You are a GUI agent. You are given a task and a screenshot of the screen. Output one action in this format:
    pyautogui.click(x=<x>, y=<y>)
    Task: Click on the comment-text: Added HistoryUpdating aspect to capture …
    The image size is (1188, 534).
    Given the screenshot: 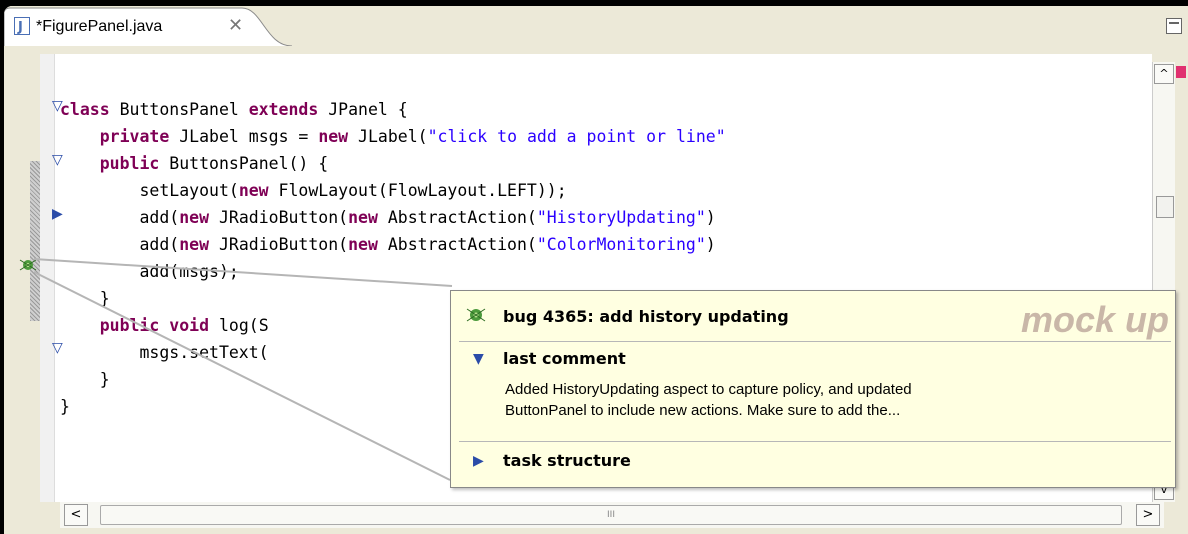 What is the action you would take?
    pyautogui.click(x=708, y=400)
    